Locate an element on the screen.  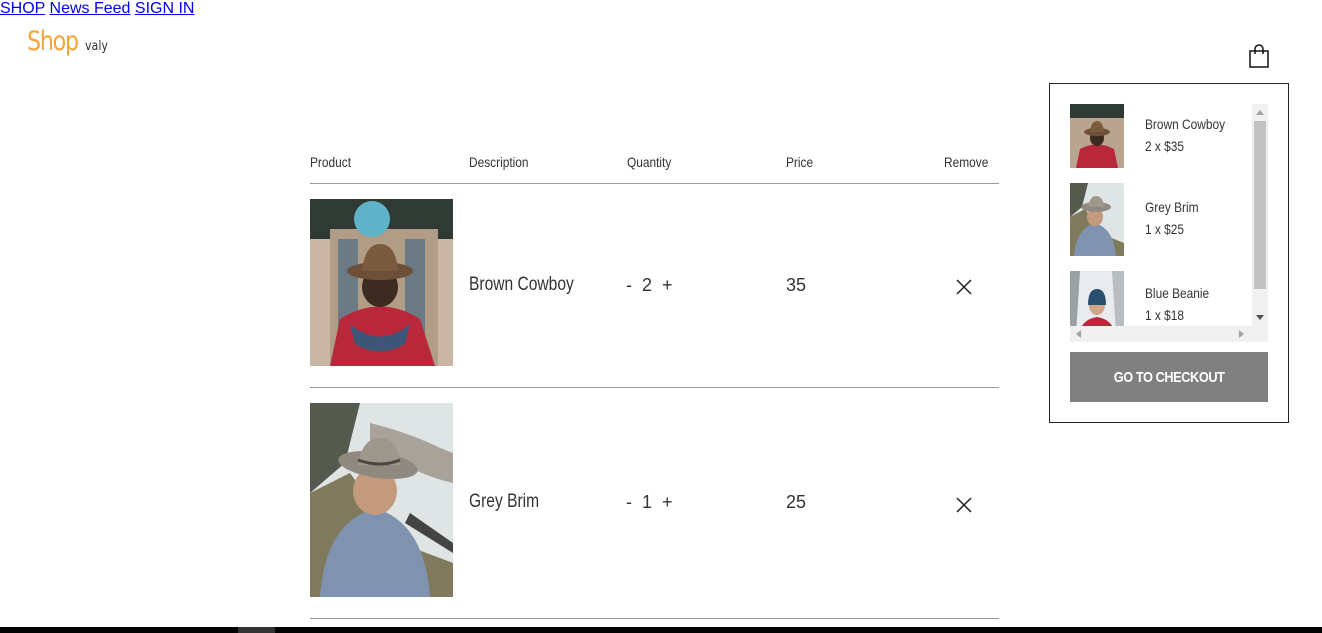
quantity-value: 2 is located at coordinates (647, 285).